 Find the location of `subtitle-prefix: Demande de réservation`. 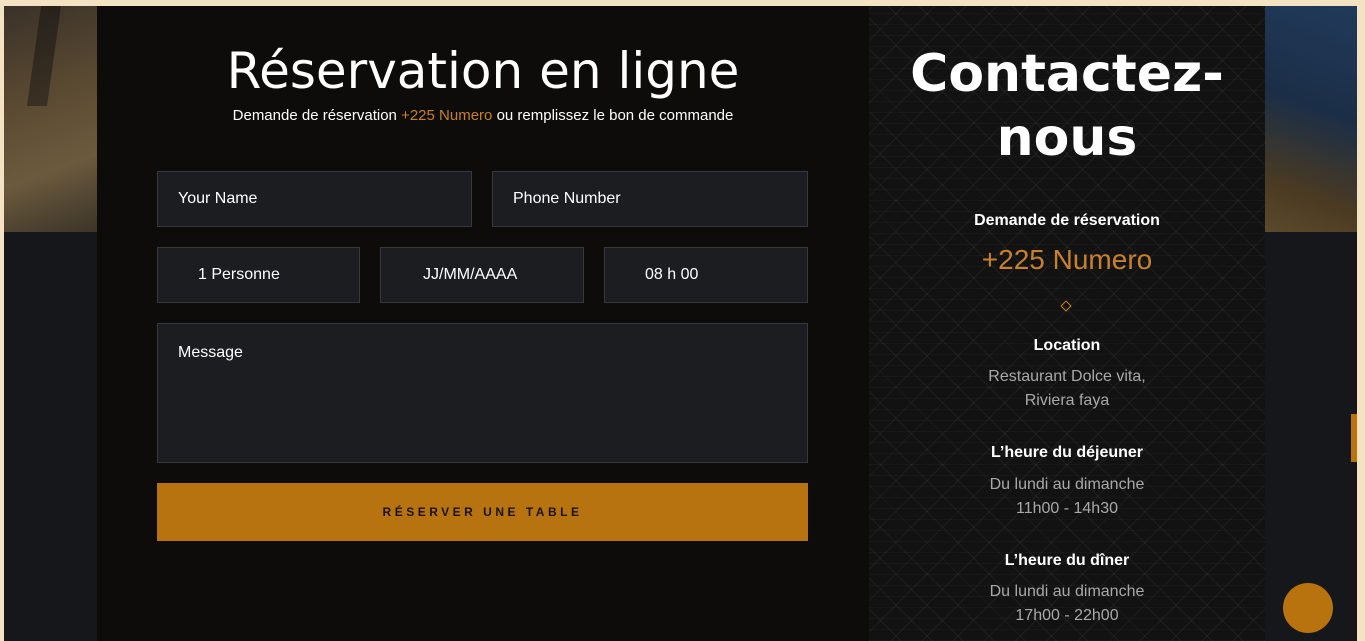

subtitle-prefix: Demande de réservation is located at coordinates (314, 115).